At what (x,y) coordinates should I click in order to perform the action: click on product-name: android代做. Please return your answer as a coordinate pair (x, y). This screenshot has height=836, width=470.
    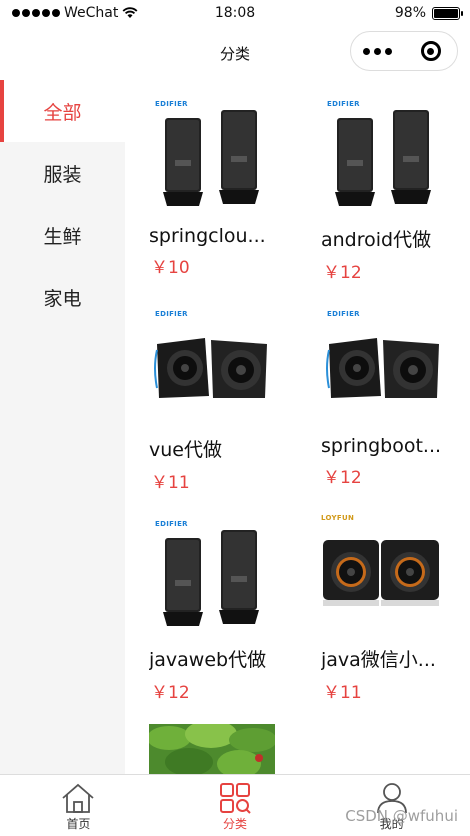
    Looking at the image, I should click on (376, 240).